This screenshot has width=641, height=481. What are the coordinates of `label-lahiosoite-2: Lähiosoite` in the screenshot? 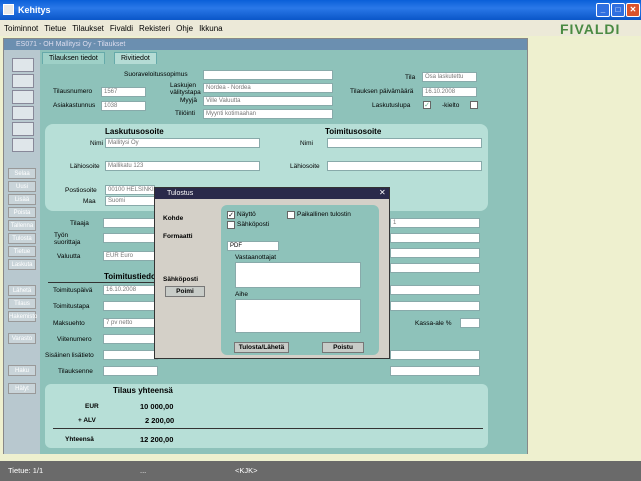 It's located at (305, 166).